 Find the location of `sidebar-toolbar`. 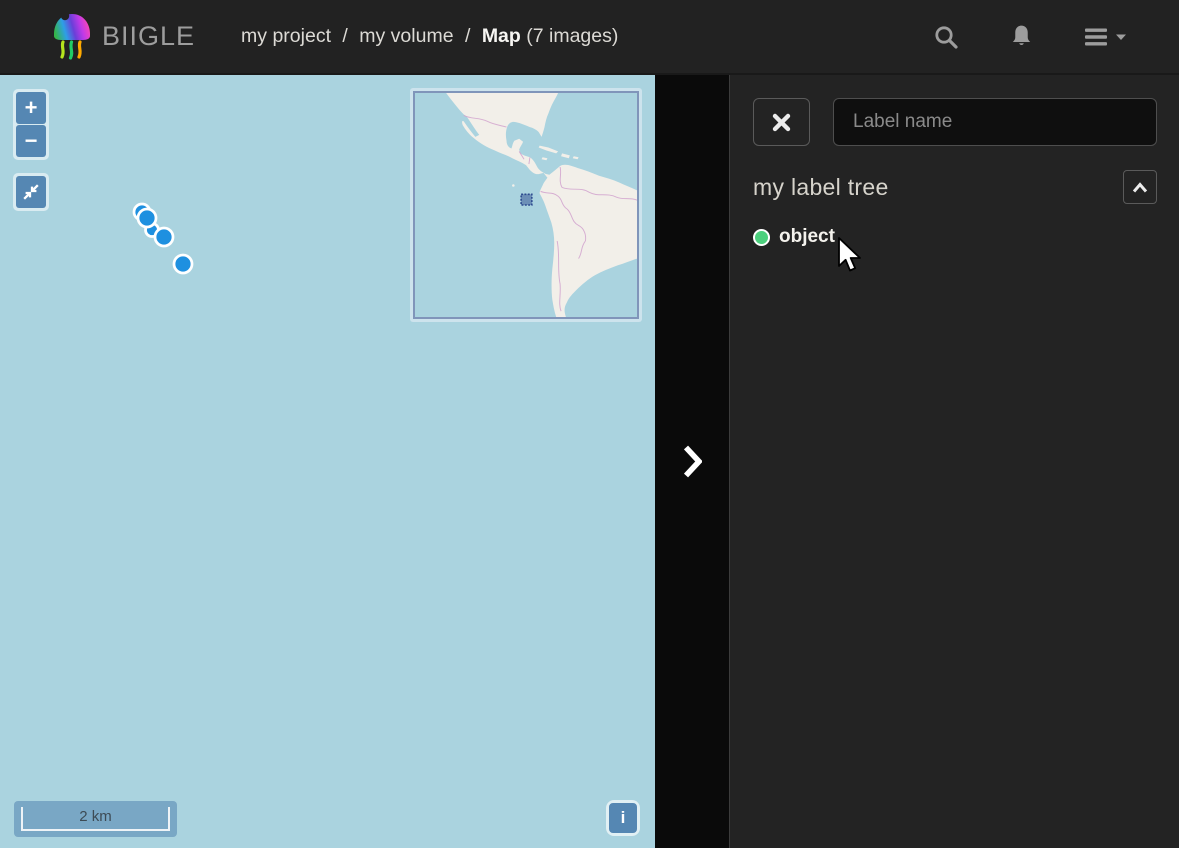

sidebar-toolbar is located at coordinates (955, 122).